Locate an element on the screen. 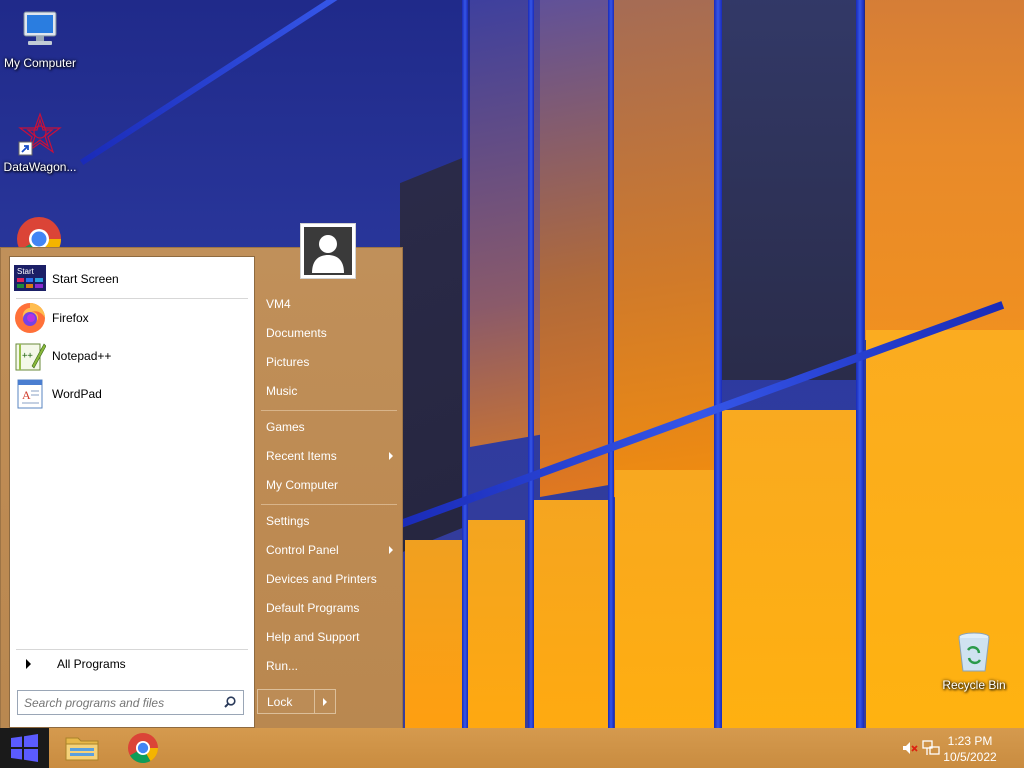  start-menu-item-wordpad: A WordPad is located at coordinates (132, 394).